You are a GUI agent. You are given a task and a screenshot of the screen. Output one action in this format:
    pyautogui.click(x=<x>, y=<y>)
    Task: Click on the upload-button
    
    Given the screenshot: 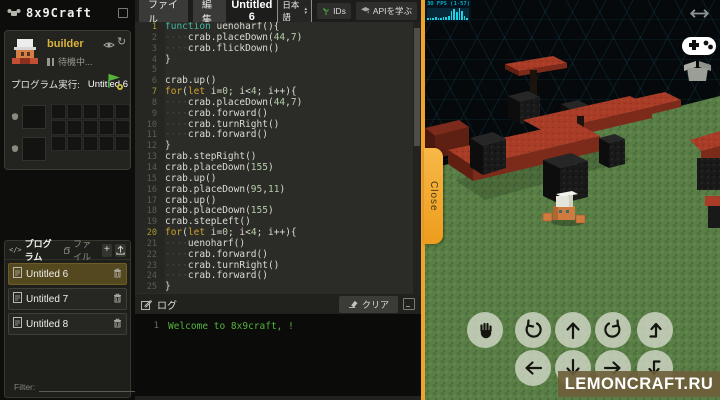 What is the action you would take?
    pyautogui.click(x=120, y=250)
    